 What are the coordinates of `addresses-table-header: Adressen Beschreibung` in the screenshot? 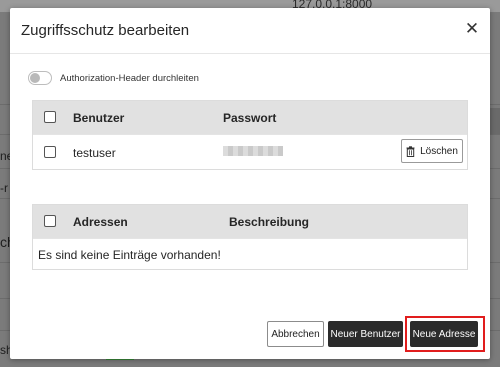 It's located at (250, 221).